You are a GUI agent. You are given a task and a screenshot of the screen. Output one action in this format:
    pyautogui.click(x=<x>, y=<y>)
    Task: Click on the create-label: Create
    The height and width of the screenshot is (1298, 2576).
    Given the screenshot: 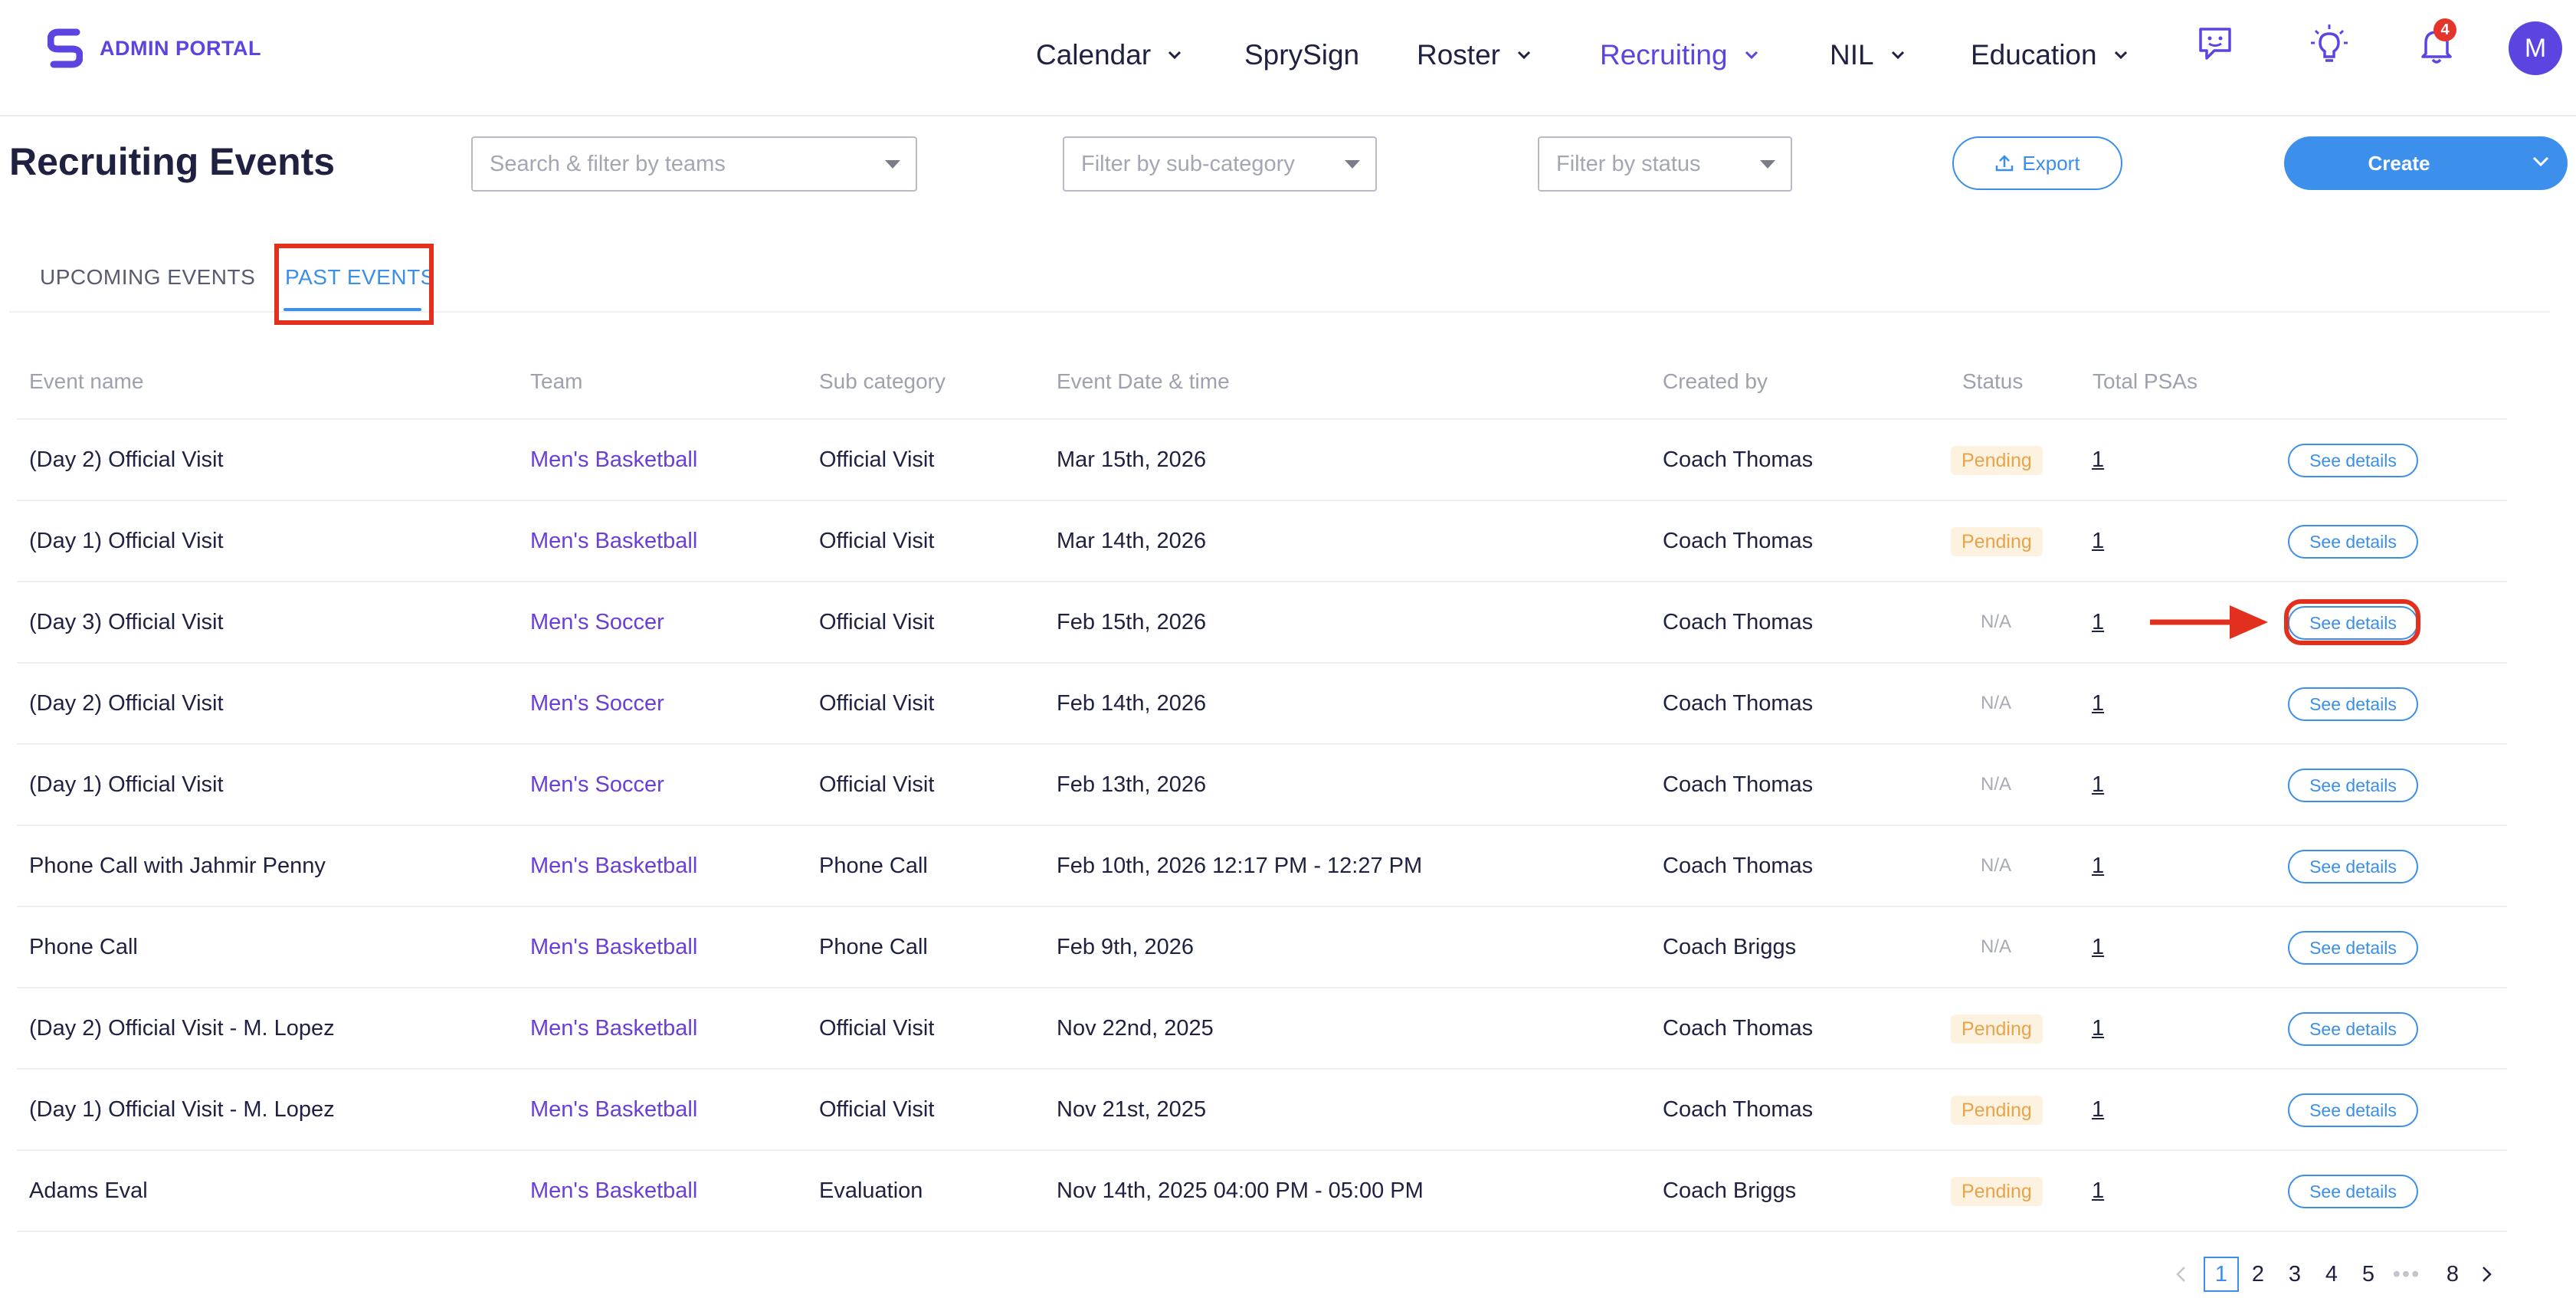 What is the action you would take?
    pyautogui.click(x=2399, y=163)
    